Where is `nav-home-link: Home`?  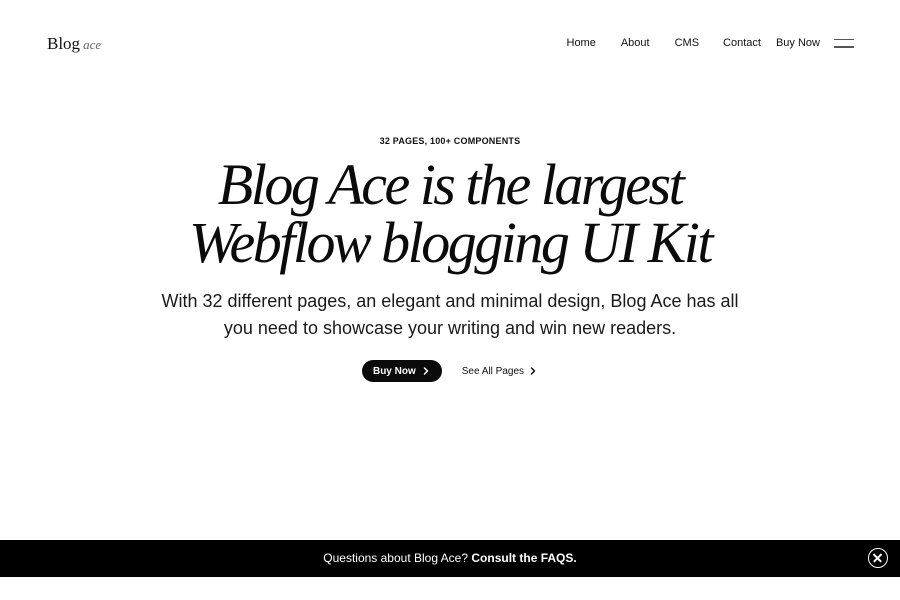
nav-home-link: Home is located at coordinates (581, 43).